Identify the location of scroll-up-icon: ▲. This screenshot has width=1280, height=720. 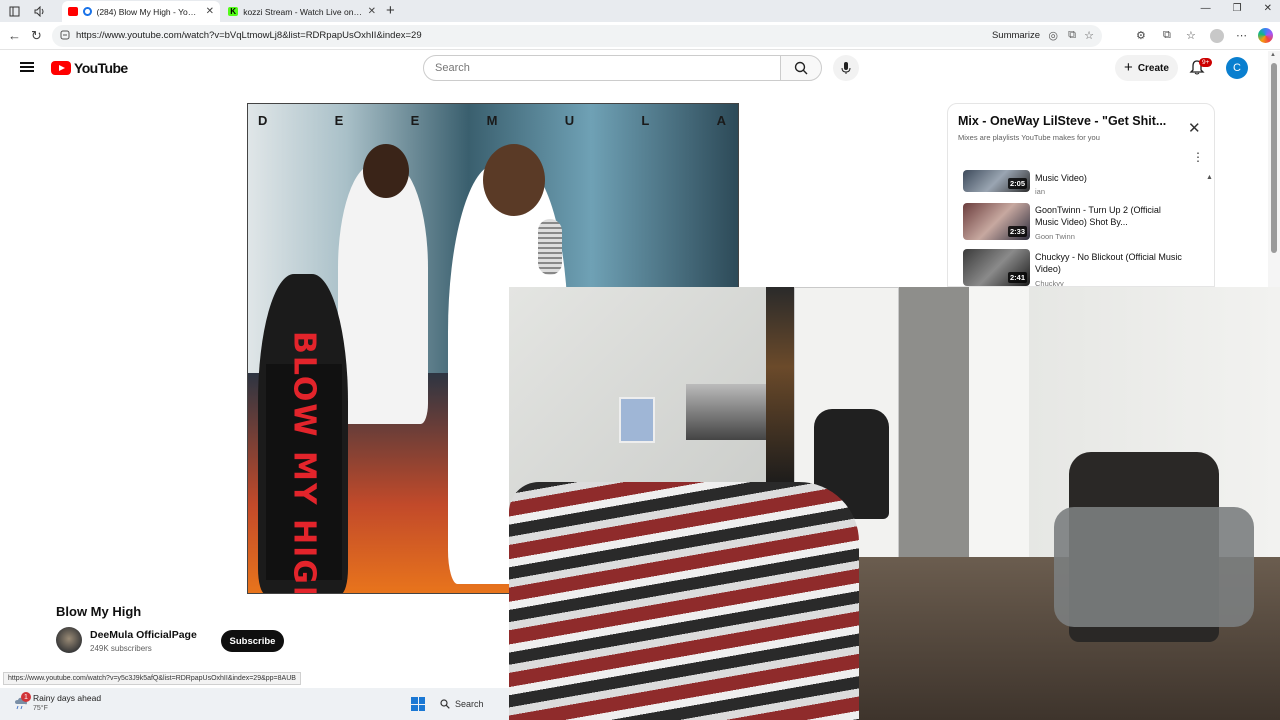
(1273, 55).